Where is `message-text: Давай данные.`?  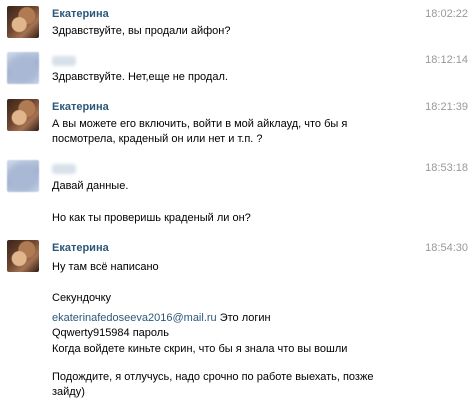
message-text: Давай данные. is located at coordinates (90, 186).